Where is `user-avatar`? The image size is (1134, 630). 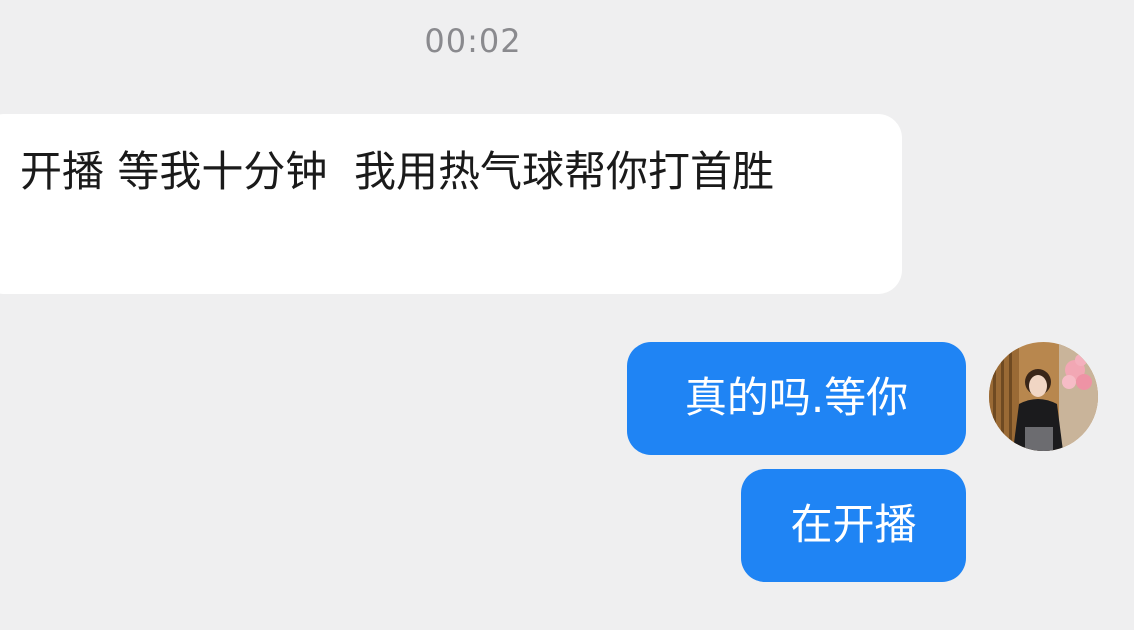
user-avatar is located at coordinates (1043, 396).